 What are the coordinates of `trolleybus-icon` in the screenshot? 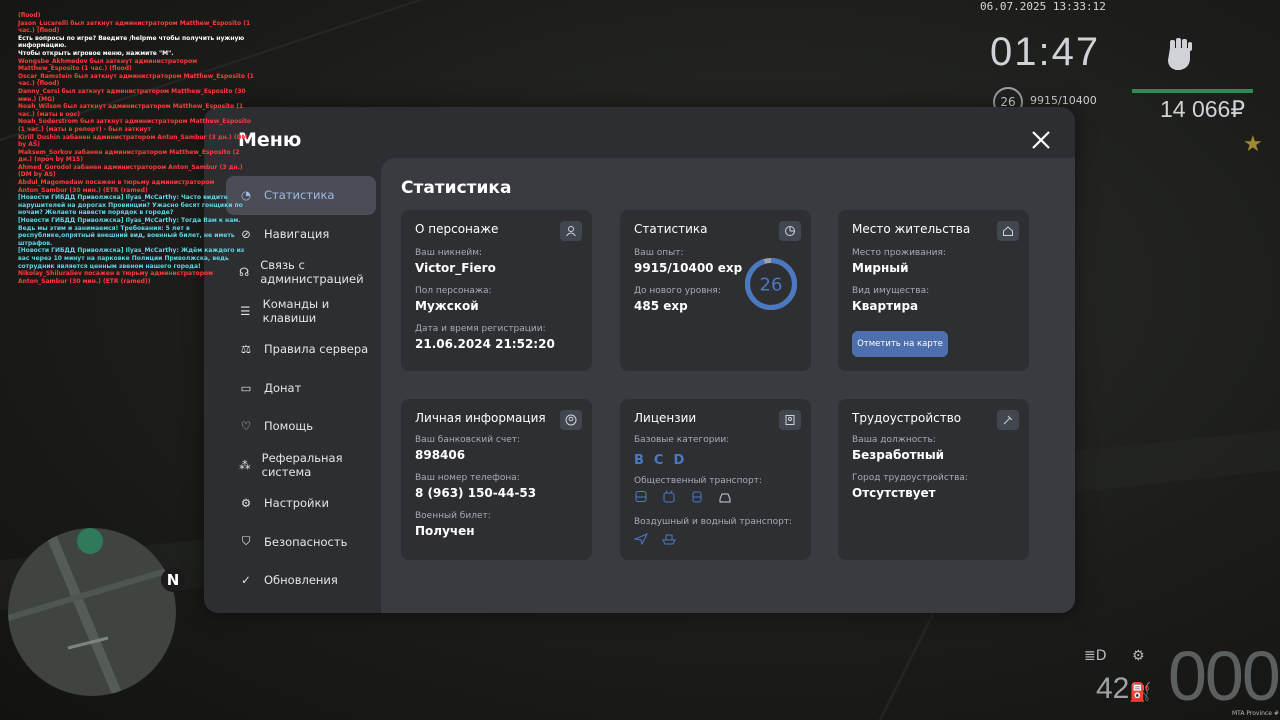 It's located at (669, 498).